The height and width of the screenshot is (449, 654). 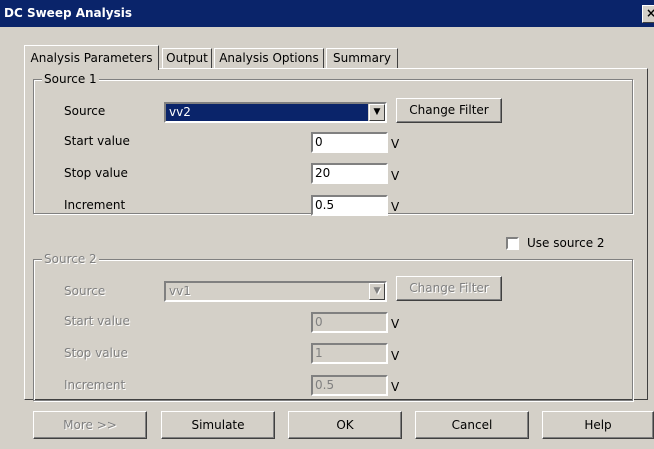 What do you see at coordinates (512, 243) in the screenshot?
I see `use-source2-checkbox` at bounding box center [512, 243].